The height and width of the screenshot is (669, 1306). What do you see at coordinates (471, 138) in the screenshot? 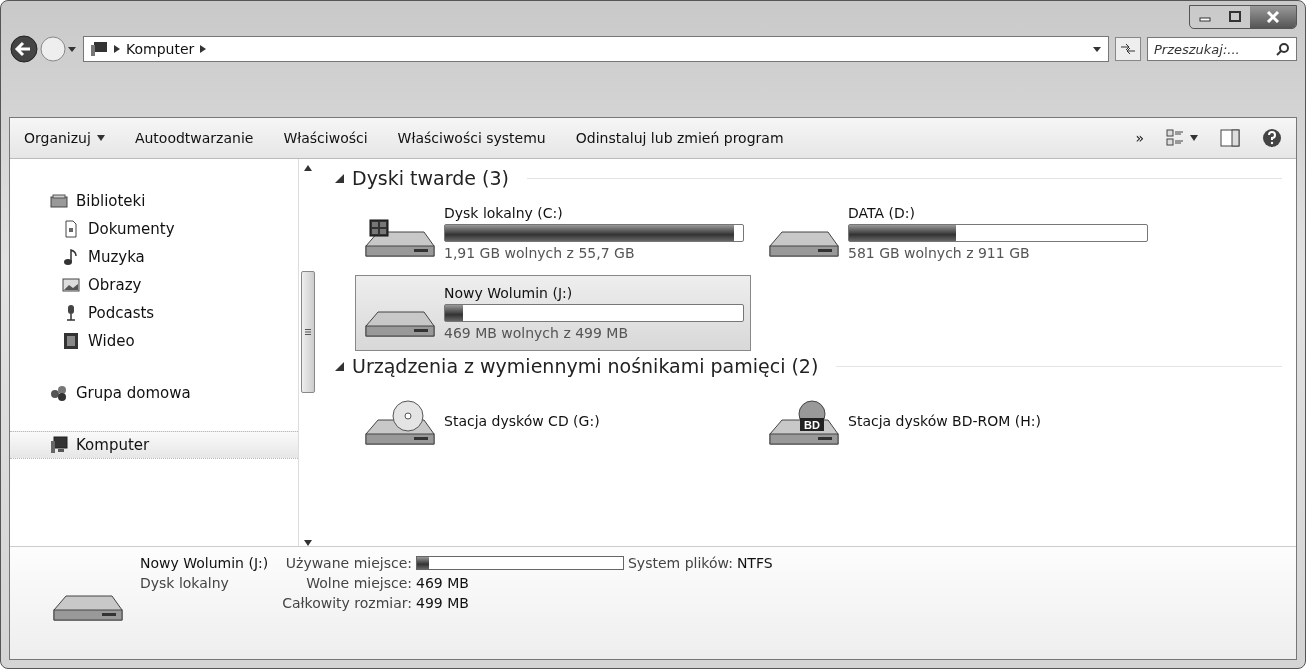
I see `toolbar-button: Właściwości systemu` at bounding box center [471, 138].